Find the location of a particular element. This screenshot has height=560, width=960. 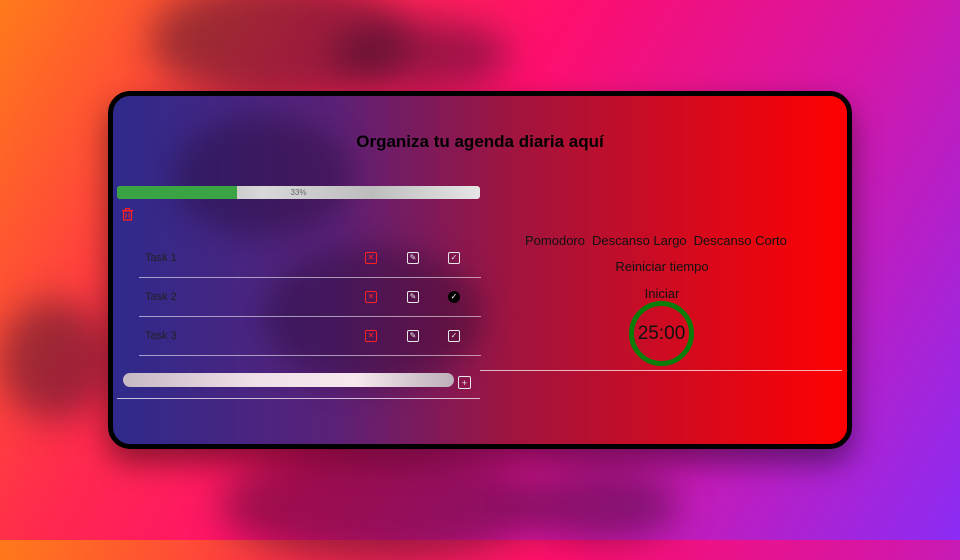

task-name: Task 1 is located at coordinates (161, 258).